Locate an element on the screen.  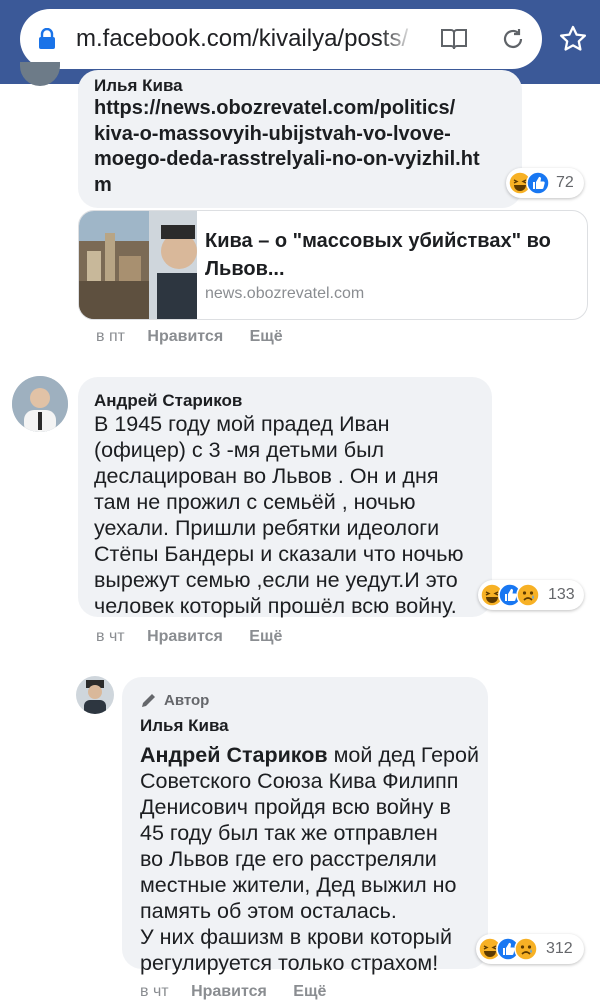
comment-line: Андрей Стариков мой дед Герой is located at coordinates (313, 755).